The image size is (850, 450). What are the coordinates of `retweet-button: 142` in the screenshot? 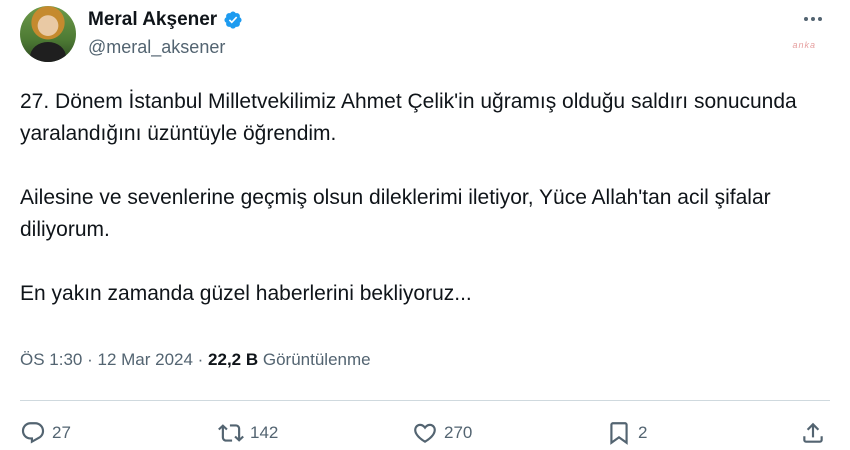 It's located at (248, 433).